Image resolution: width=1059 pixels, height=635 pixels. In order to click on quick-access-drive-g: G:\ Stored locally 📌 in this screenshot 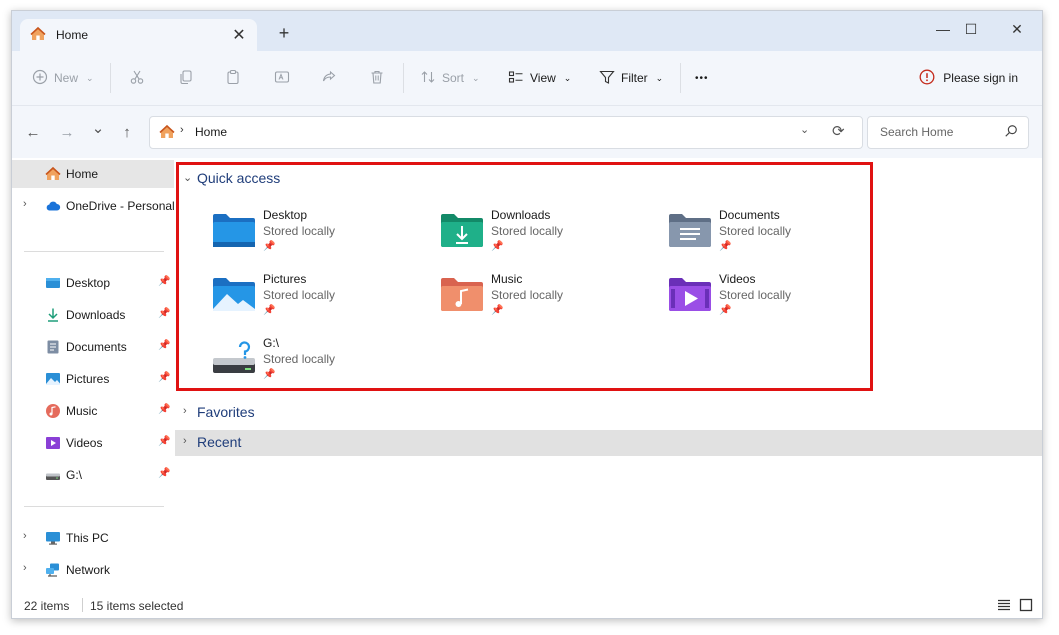, I will do `click(322, 362)`.